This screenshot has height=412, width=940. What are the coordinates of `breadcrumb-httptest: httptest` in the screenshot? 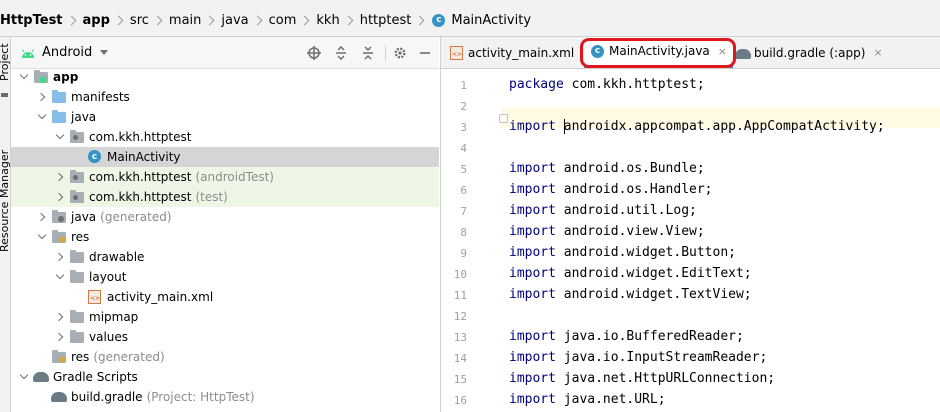 It's located at (386, 20).